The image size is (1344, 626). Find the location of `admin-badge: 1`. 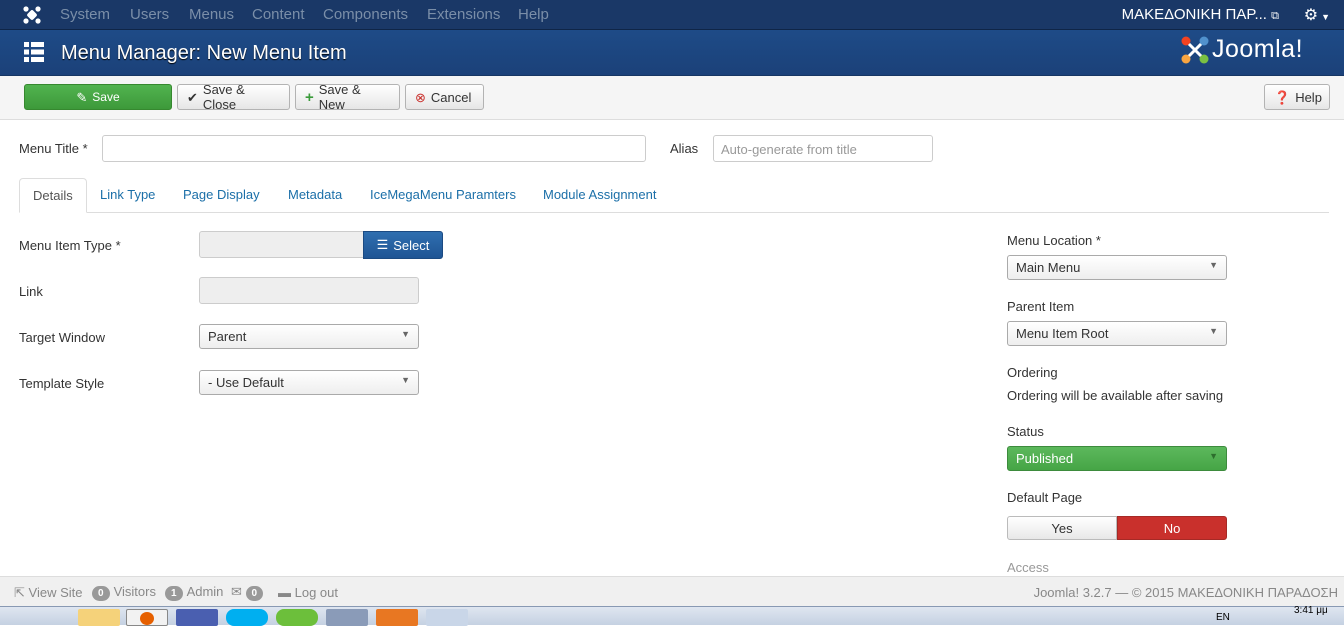

admin-badge: 1 is located at coordinates (174, 593).